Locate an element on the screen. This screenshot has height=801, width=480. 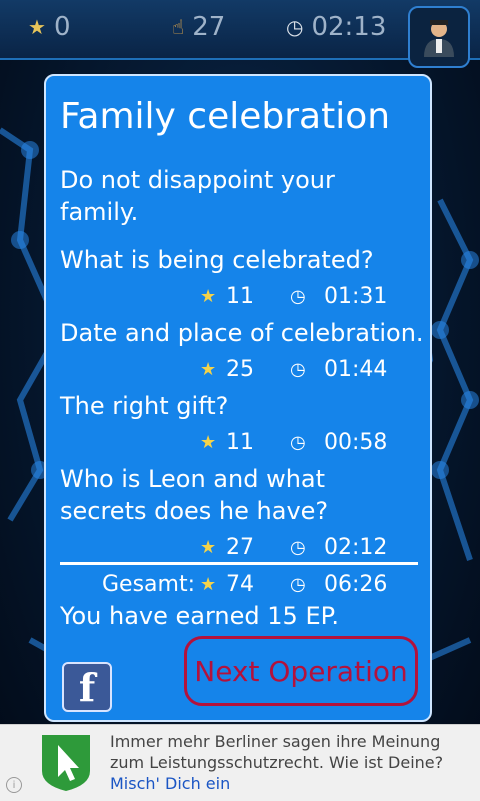
question-1-time: 01:31 is located at coordinates (356, 296).